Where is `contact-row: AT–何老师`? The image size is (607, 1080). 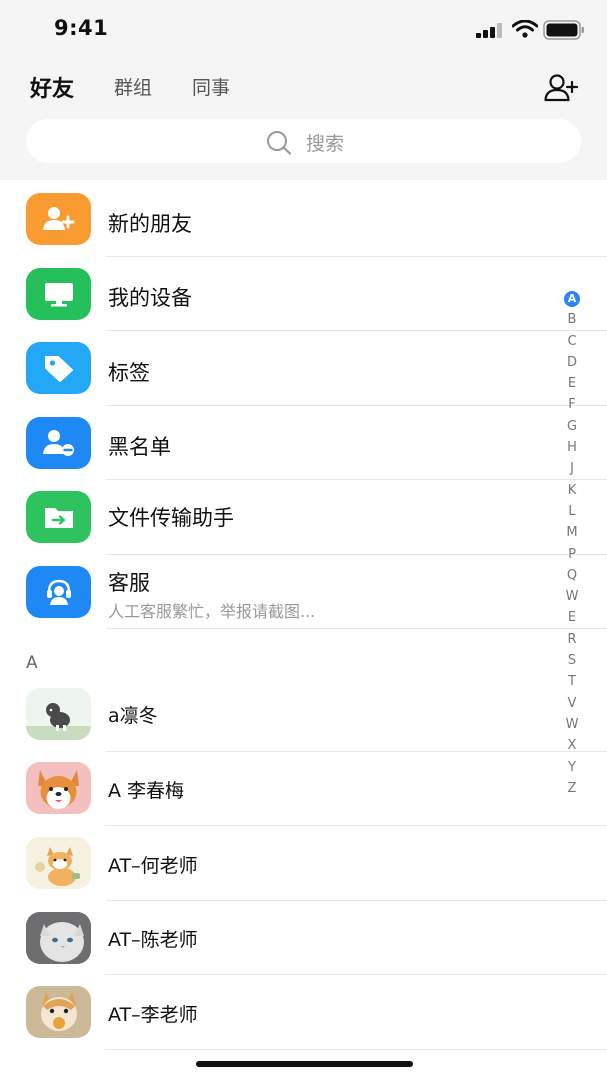
contact-row: AT–何老师 is located at coordinates (303, 863).